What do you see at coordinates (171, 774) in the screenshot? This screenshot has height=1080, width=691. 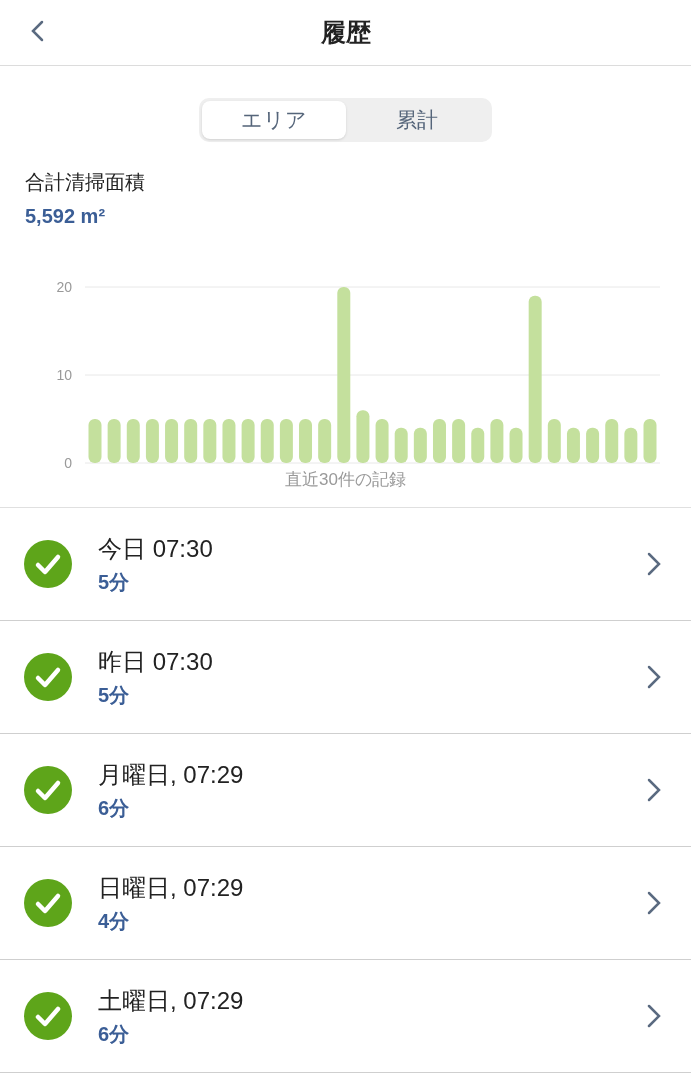 I see `record-time: 月曜日, 07:29` at bounding box center [171, 774].